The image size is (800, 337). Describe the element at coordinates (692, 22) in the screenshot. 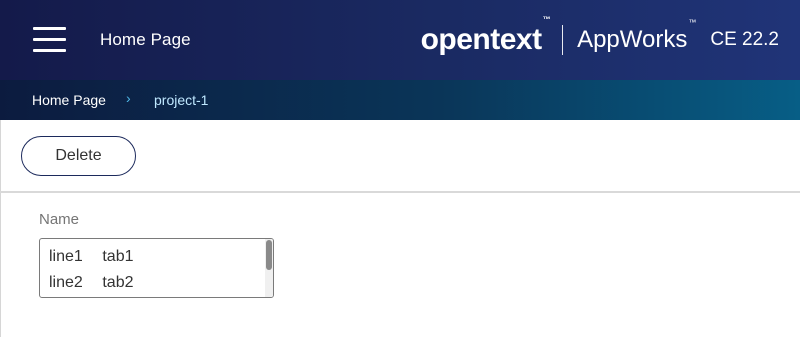

I see `product-trademark-mark: ™` at that location.